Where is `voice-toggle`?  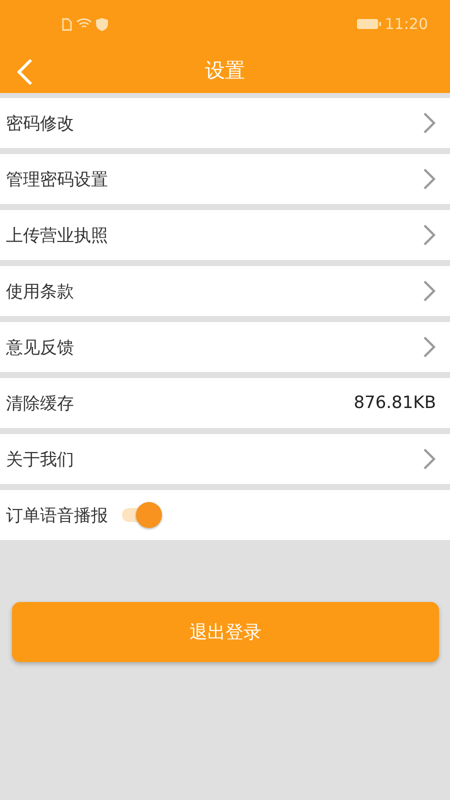
voice-toggle is located at coordinates (141, 515).